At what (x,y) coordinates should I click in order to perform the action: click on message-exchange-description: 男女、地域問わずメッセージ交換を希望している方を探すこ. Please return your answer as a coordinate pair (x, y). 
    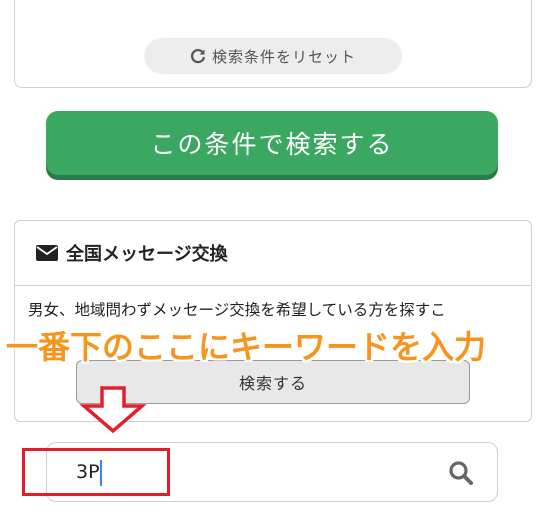
    Looking at the image, I should click on (237, 310).